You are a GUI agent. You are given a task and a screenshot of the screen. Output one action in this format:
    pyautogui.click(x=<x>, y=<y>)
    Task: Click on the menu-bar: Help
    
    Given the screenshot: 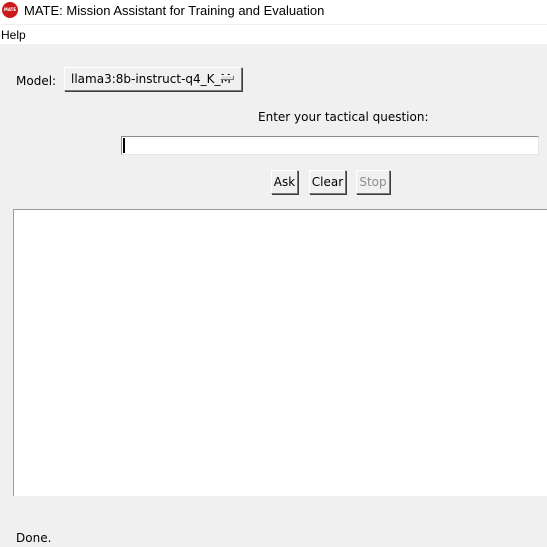 What is the action you would take?
    pyautogui.click(x=273, y=34)
    